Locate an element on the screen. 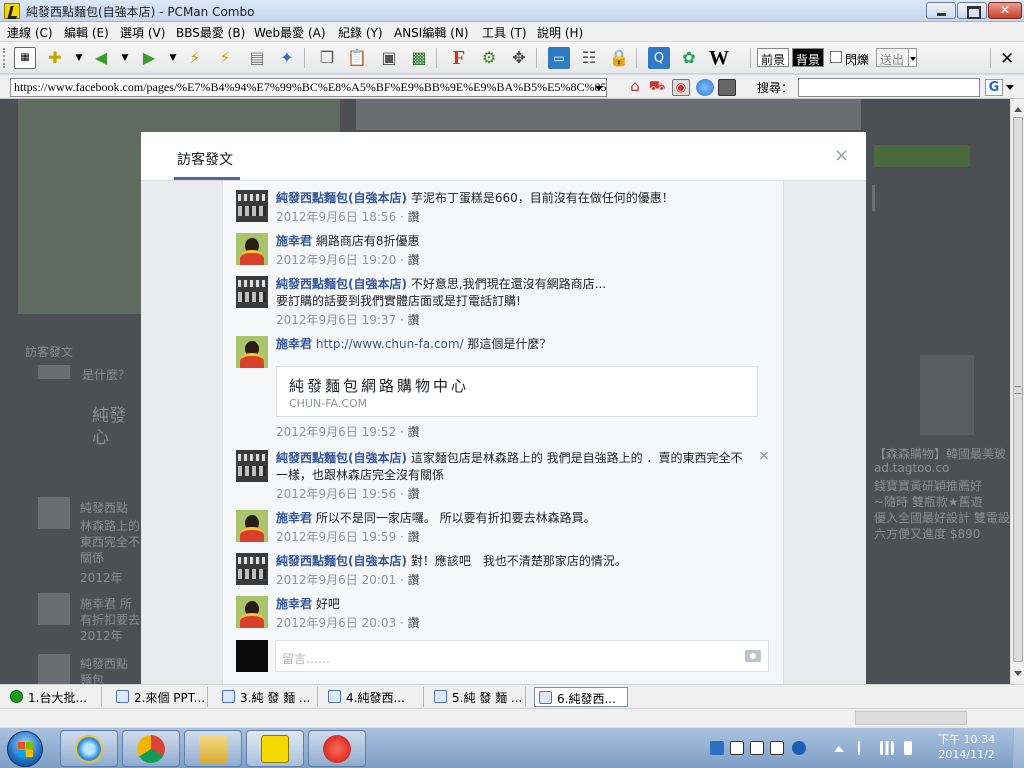 Image resolution: width=1024 pixels, height=768 pixels. comment-time: 2012年9月6日 19:59 is located at coordinates (336, 537).